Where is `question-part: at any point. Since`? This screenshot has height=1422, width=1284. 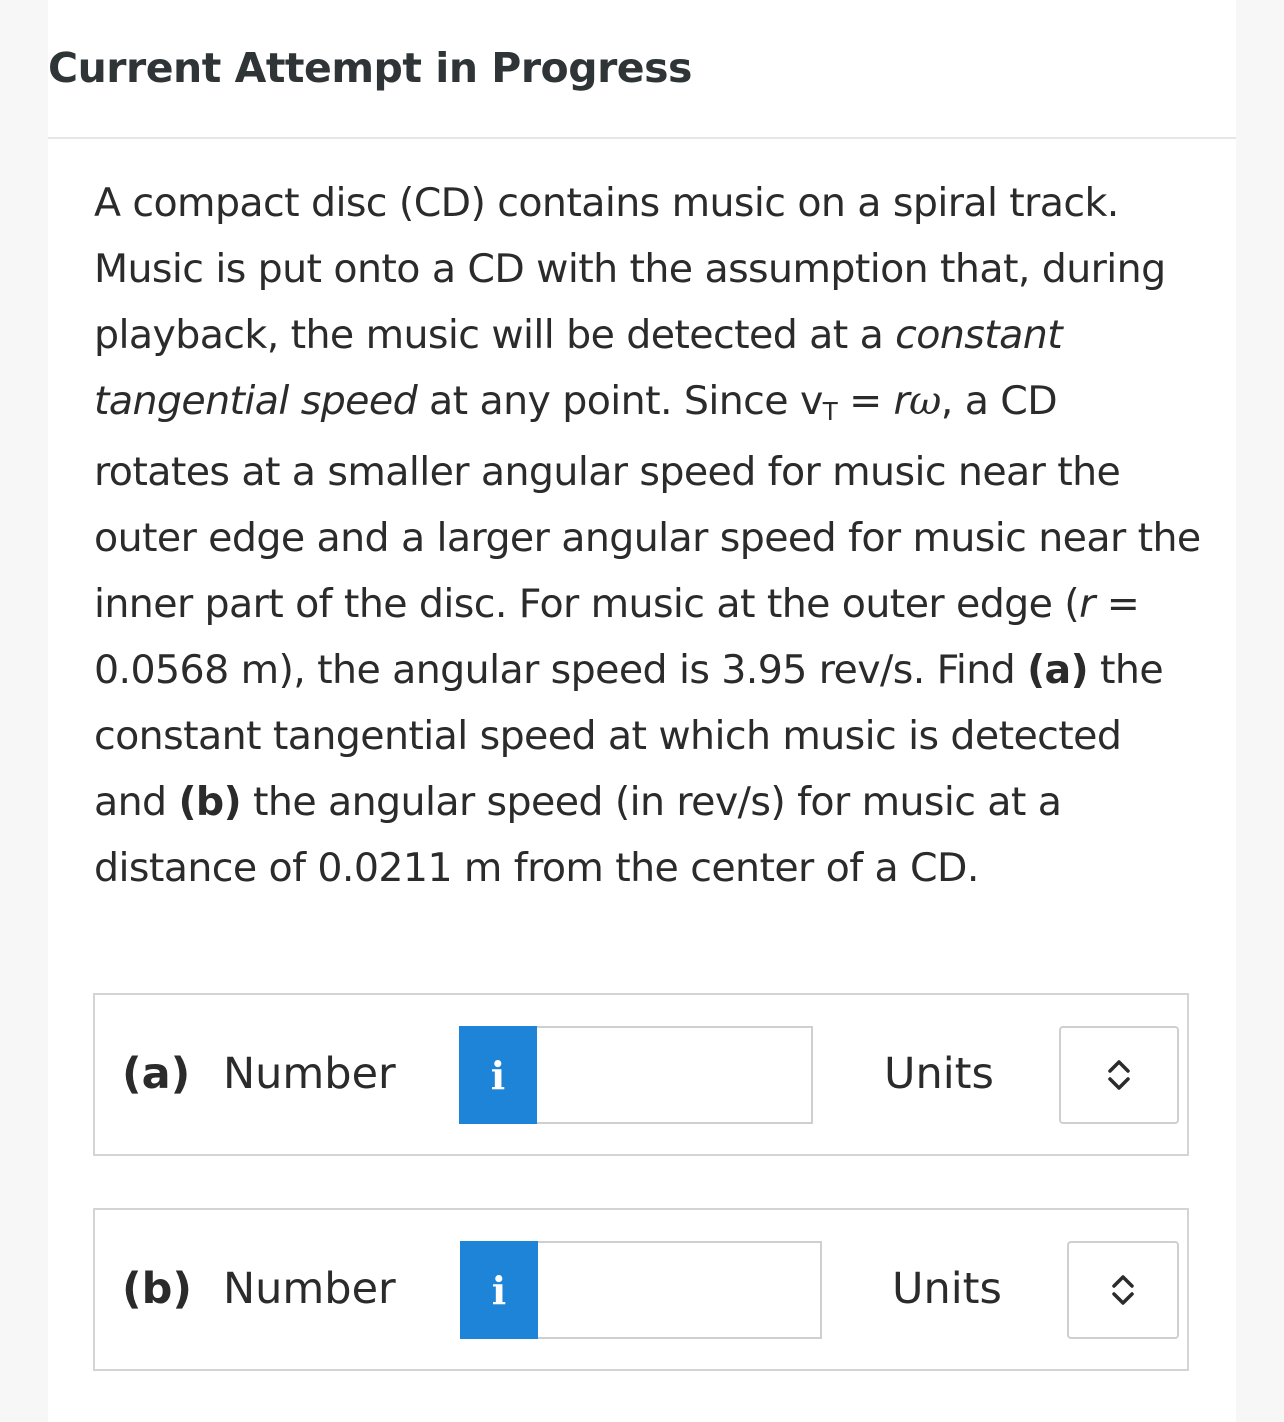
question-part: at any point. Since is located at coordinates (608, 401).